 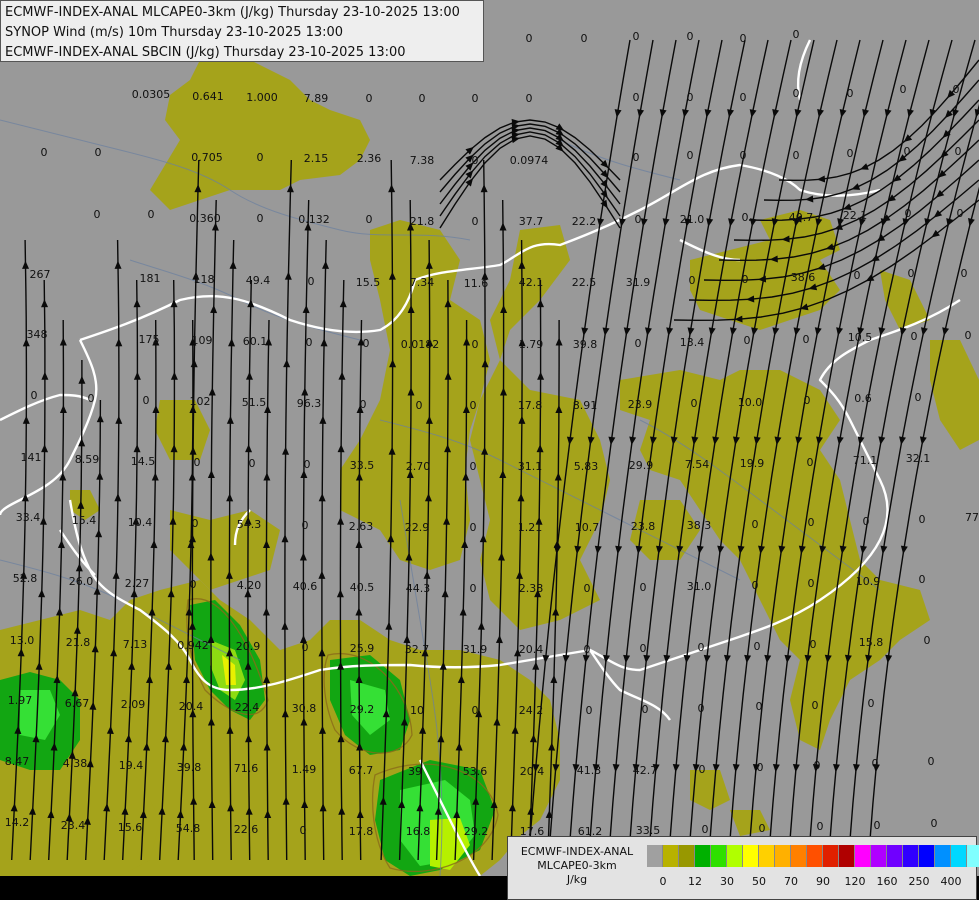 I want to click on cape-value: 19.9, so click(x=752, y=463).